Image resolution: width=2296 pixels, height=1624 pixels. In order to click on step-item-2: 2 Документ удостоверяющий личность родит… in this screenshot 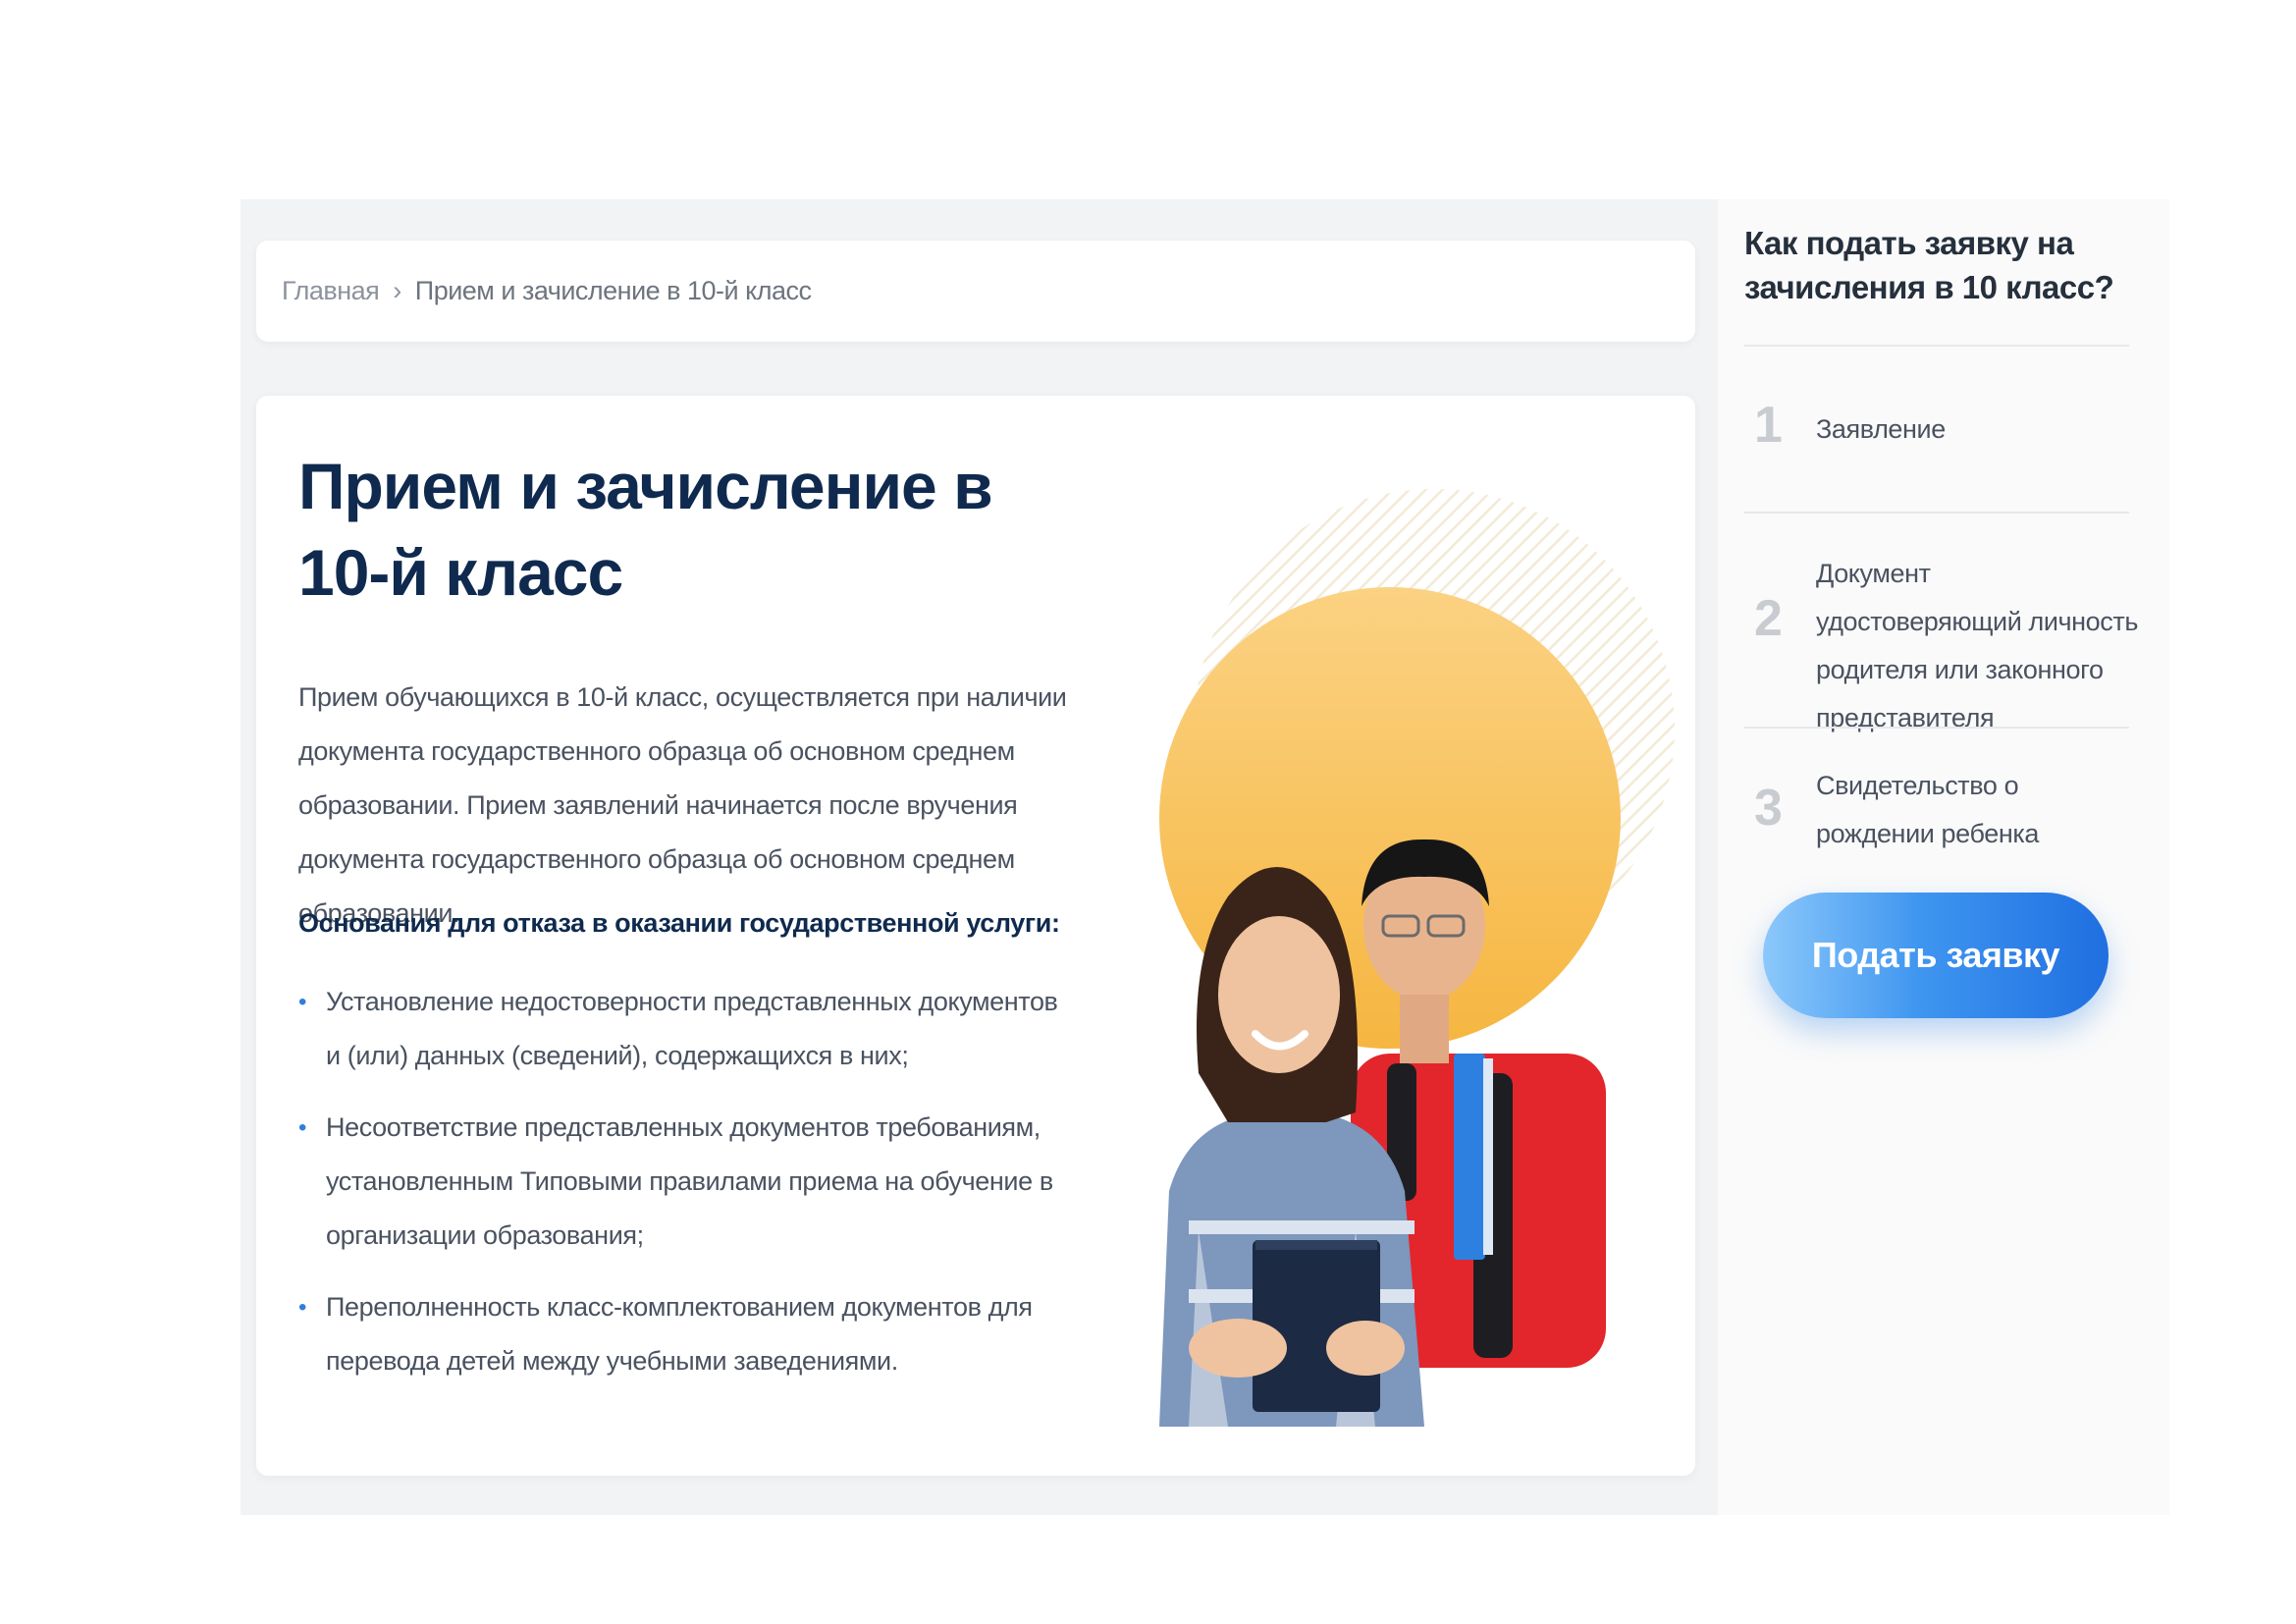, I will do `click(1941, 635)`.